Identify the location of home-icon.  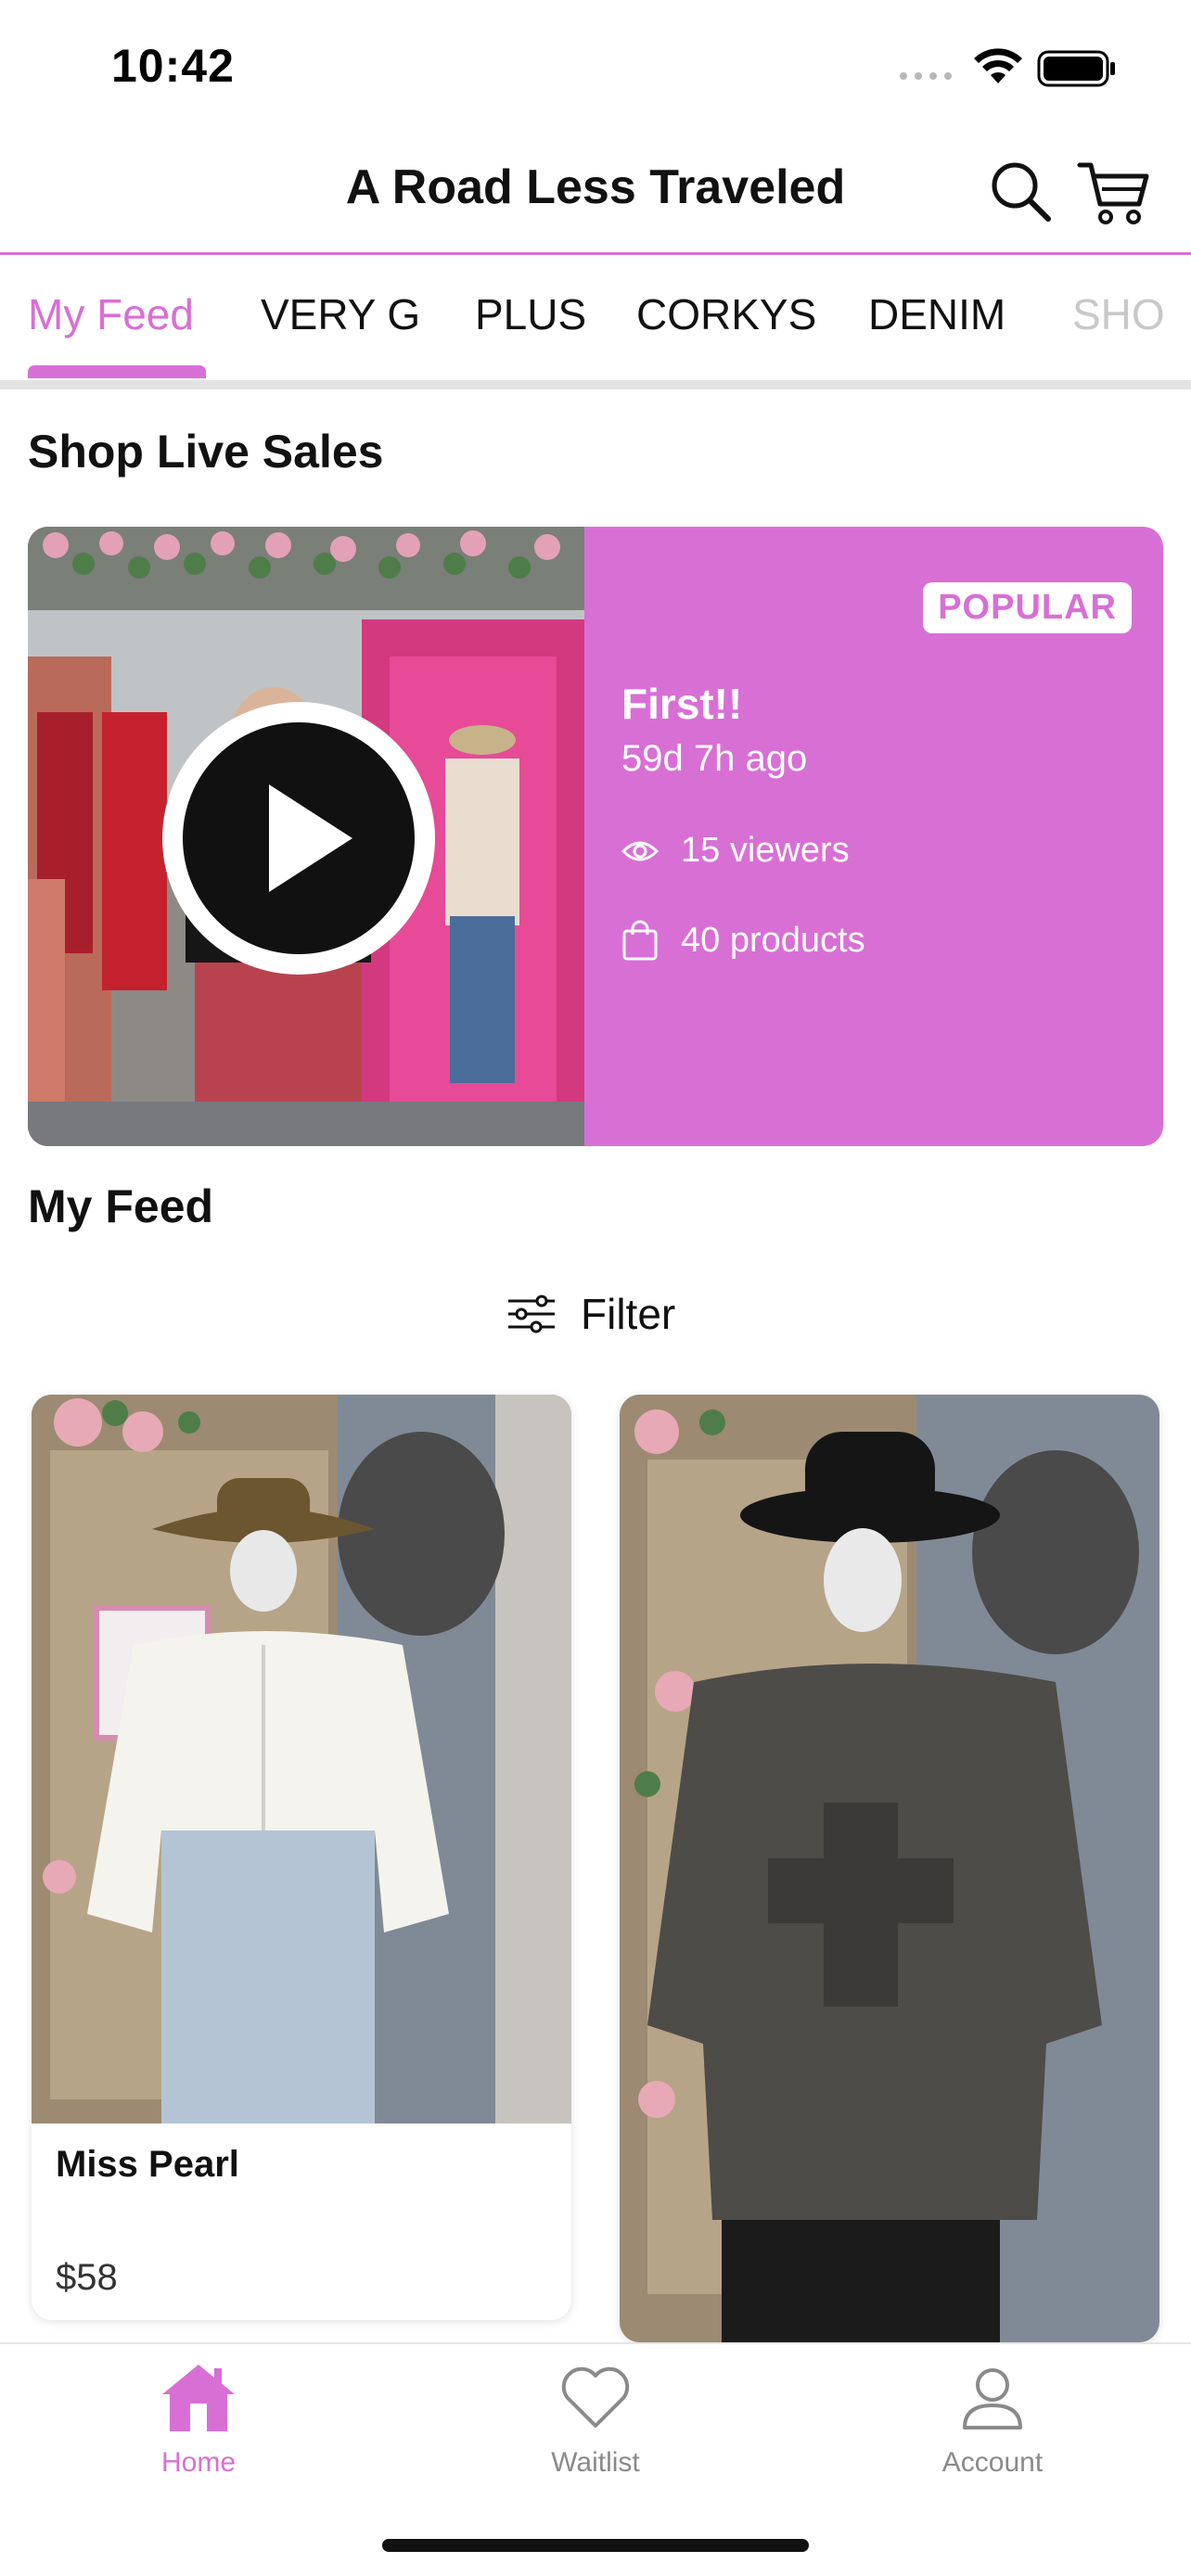
(198, 2398).